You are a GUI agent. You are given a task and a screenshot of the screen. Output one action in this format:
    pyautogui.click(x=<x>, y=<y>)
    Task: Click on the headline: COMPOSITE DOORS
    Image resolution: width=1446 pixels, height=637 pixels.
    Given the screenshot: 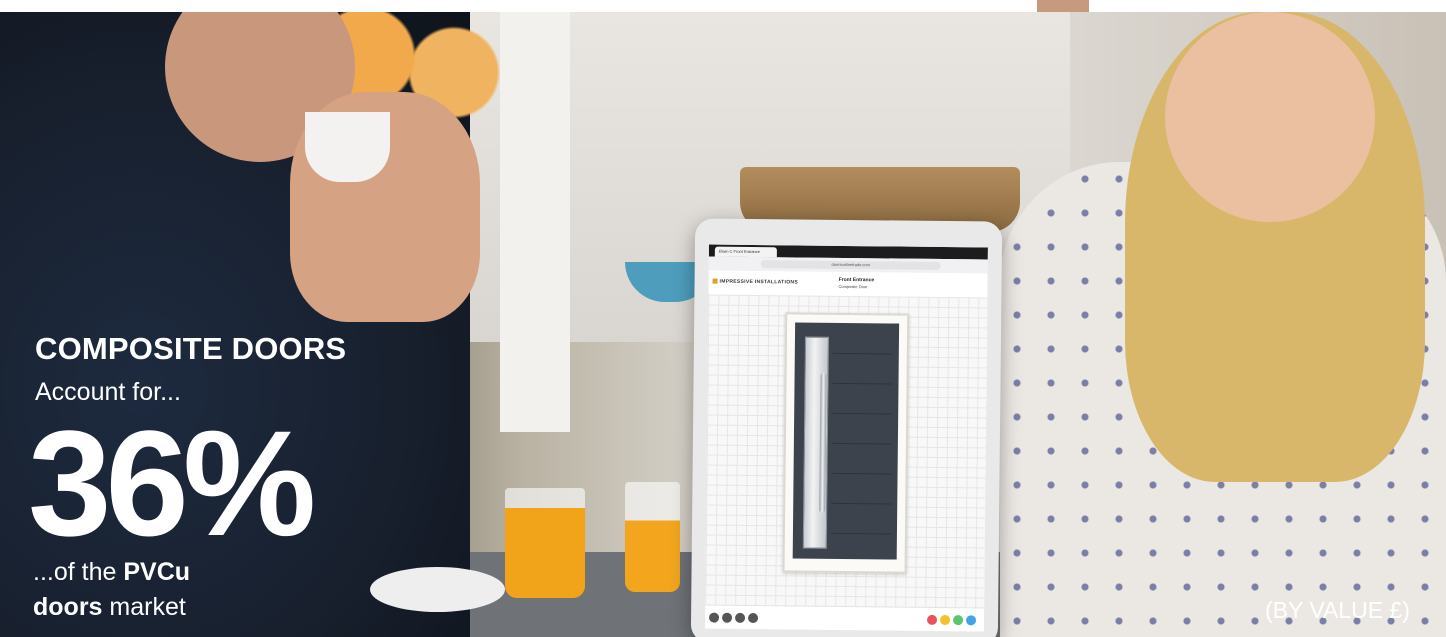 What is the action you would take?
    pyautogui.click(x=191, y=348)
    